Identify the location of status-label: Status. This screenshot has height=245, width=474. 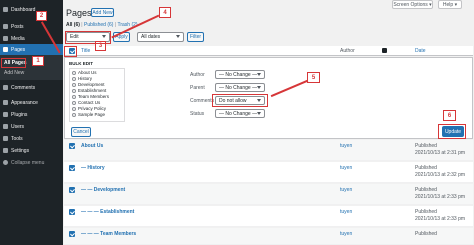
(197, 114).